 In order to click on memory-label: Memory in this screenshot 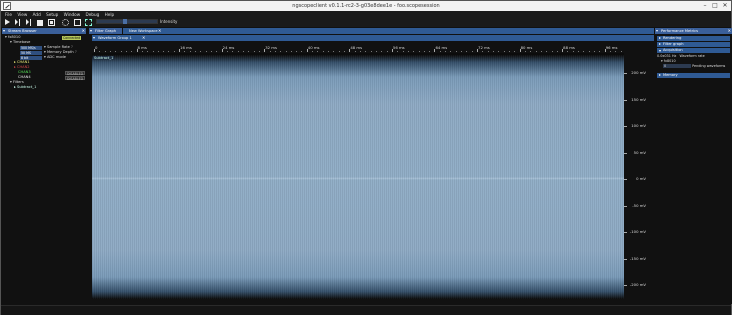, I will do `click(670, 75)`.